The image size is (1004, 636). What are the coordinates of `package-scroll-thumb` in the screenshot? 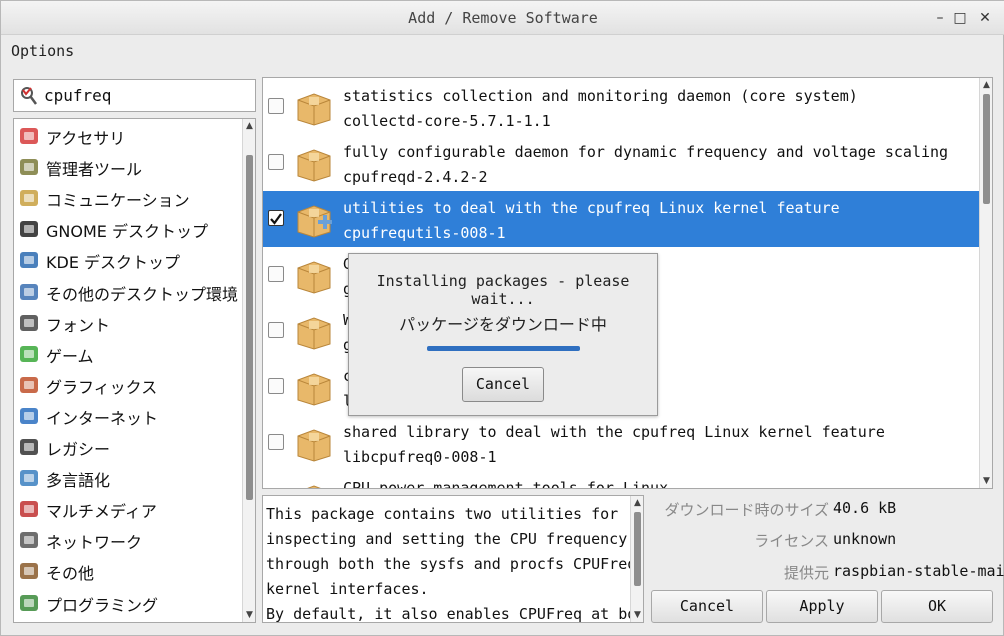 It's located at (986, 149).